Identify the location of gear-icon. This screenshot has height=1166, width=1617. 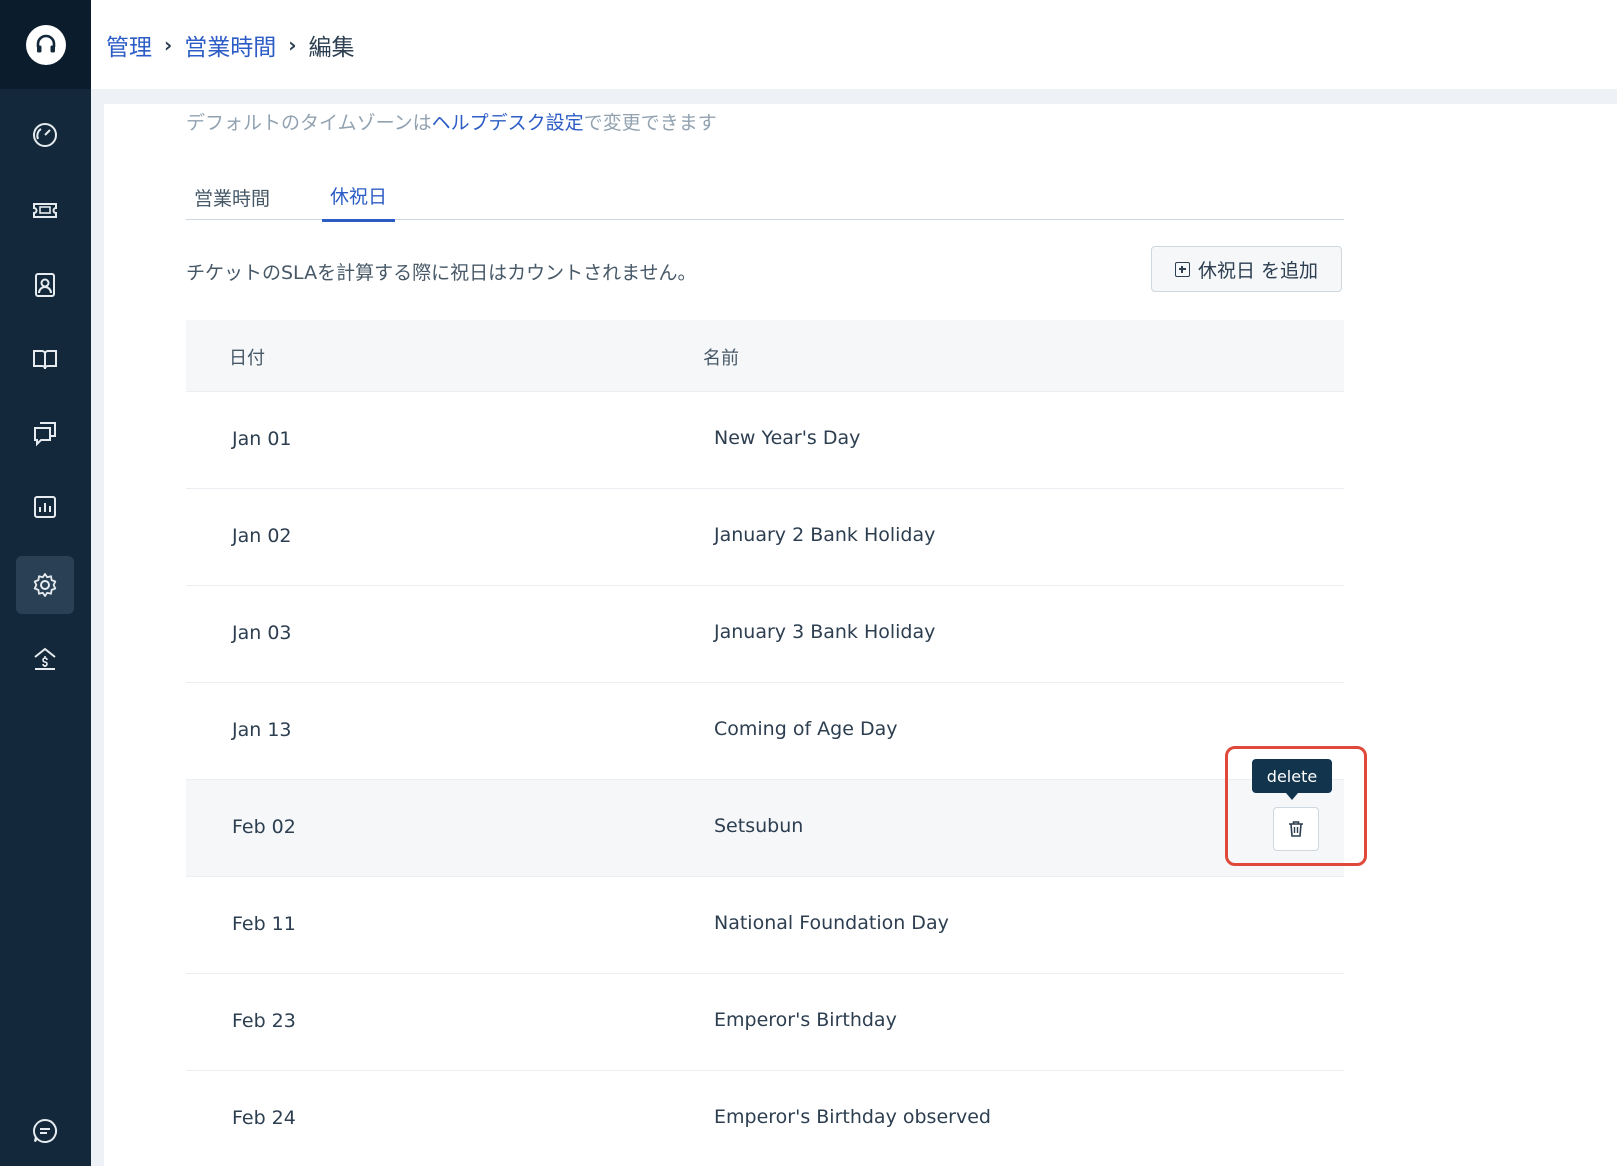
(45, 585).